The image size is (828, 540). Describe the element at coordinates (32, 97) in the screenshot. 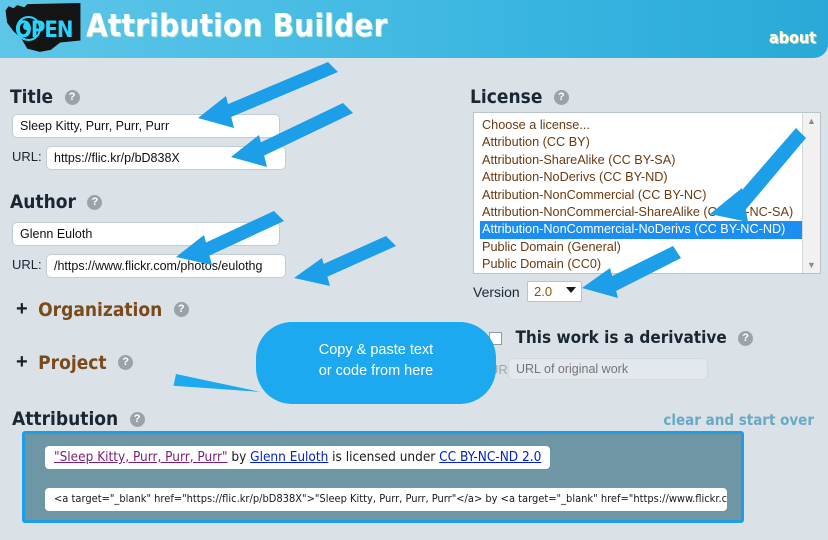

I see `title-label: Title` at that location.